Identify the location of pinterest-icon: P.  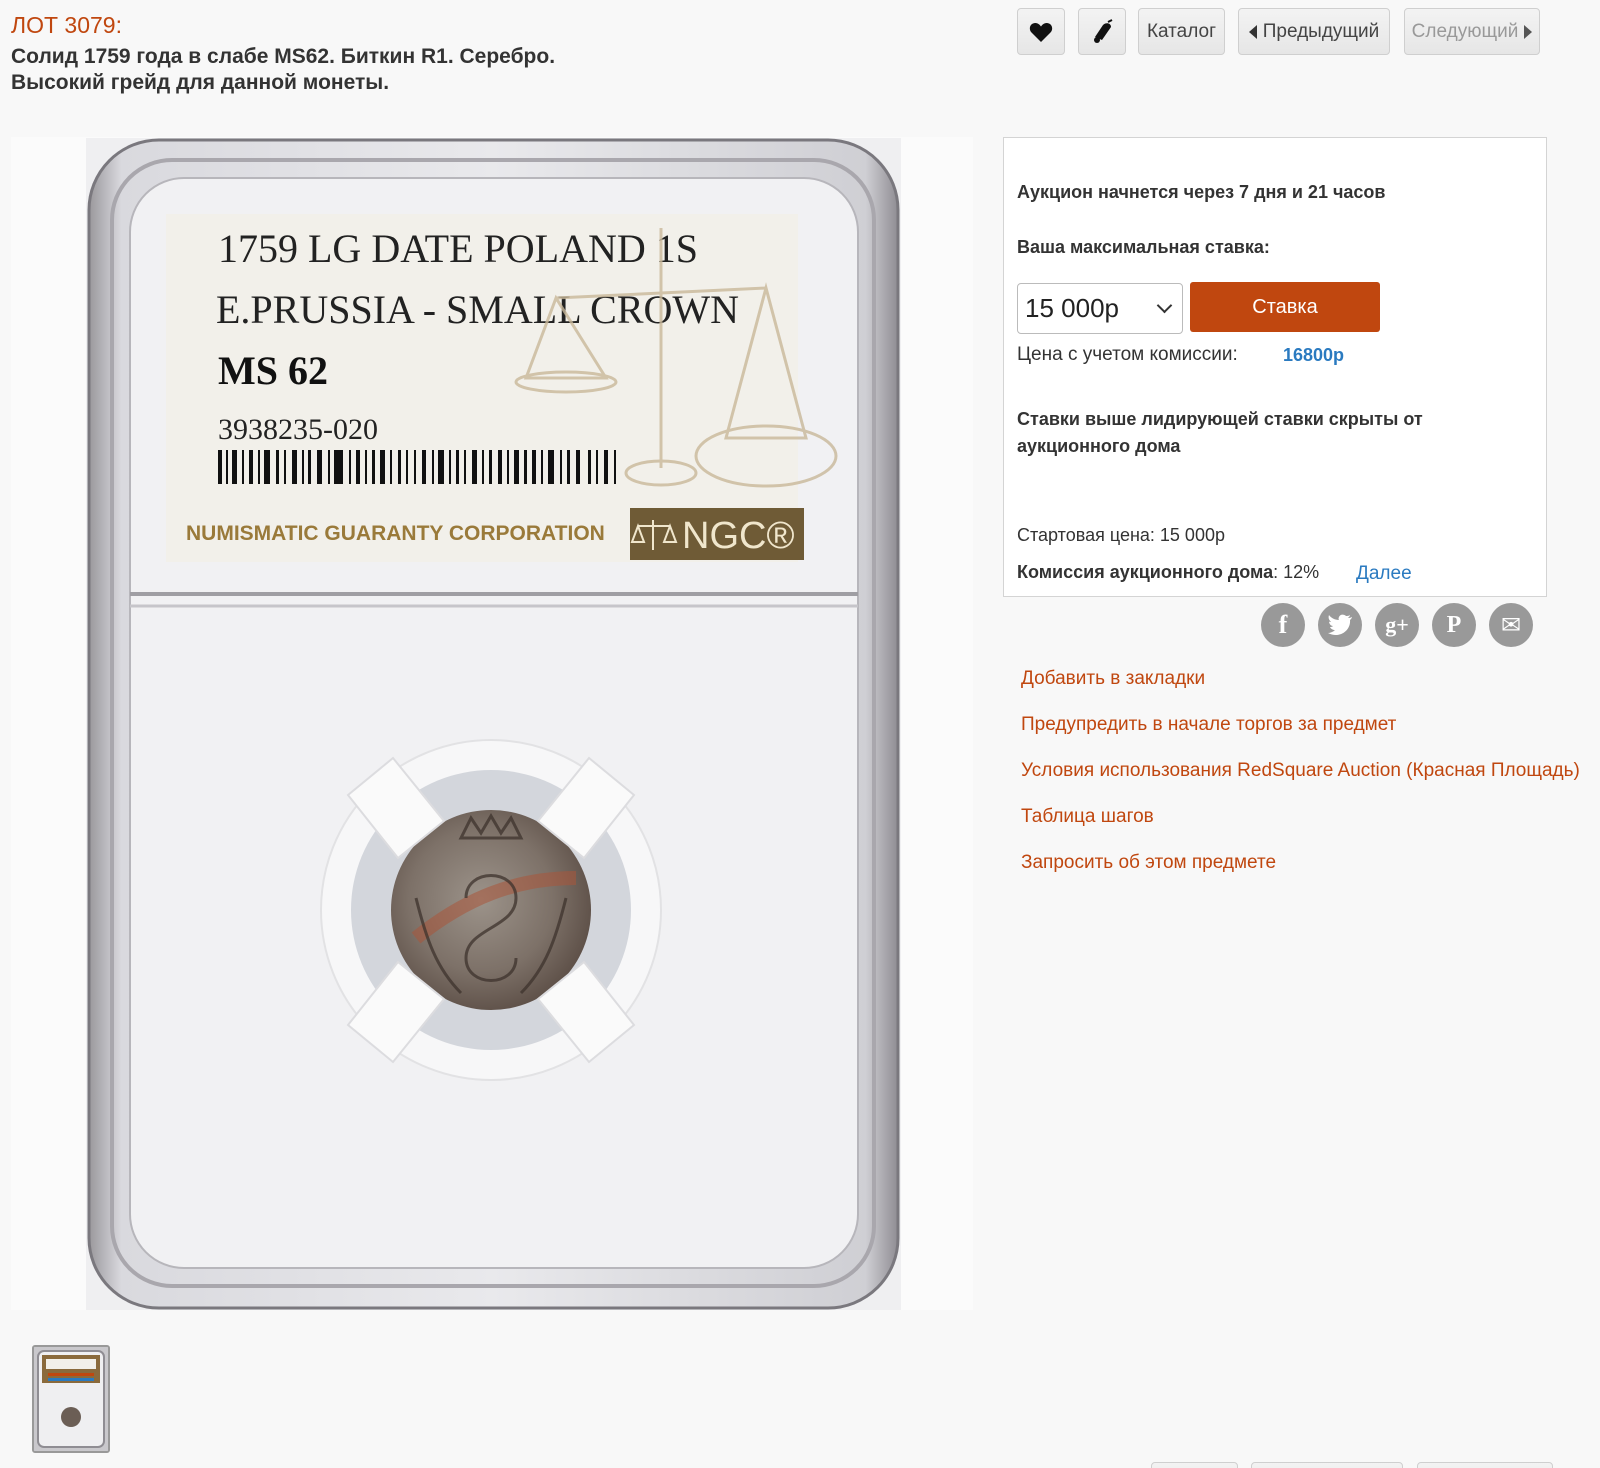
(1454, 624).